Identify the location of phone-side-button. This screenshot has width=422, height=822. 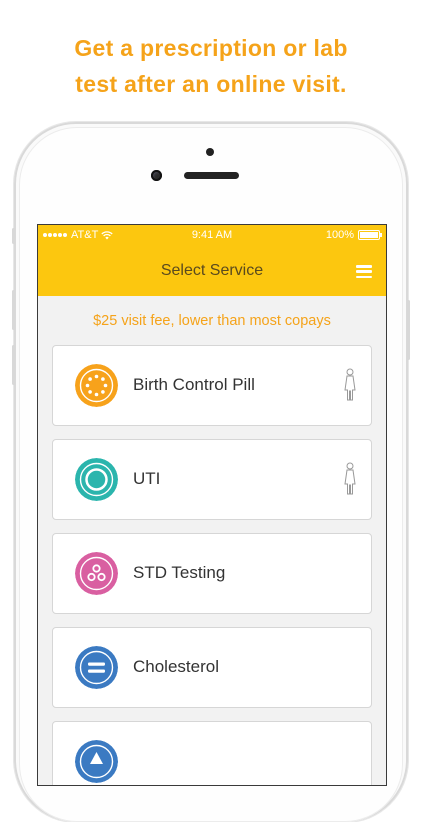
(13, 236).